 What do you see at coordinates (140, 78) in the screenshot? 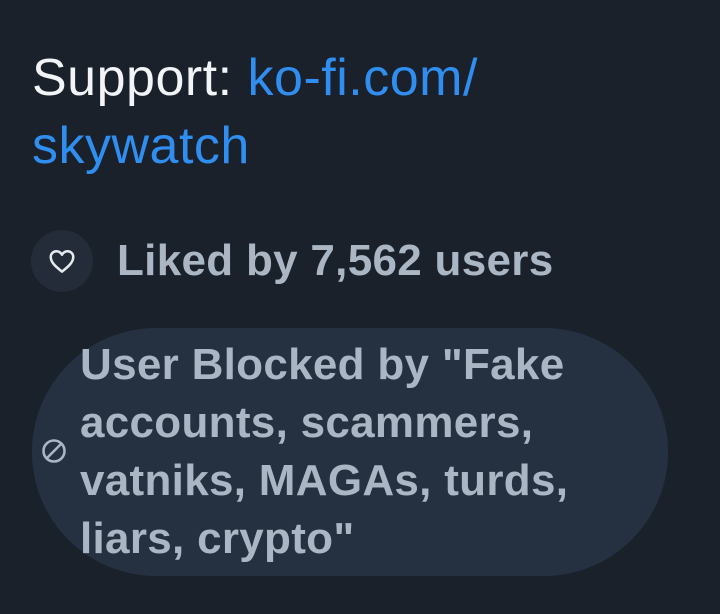
I see `support-label: Support:` at bounding box center [140, 78].